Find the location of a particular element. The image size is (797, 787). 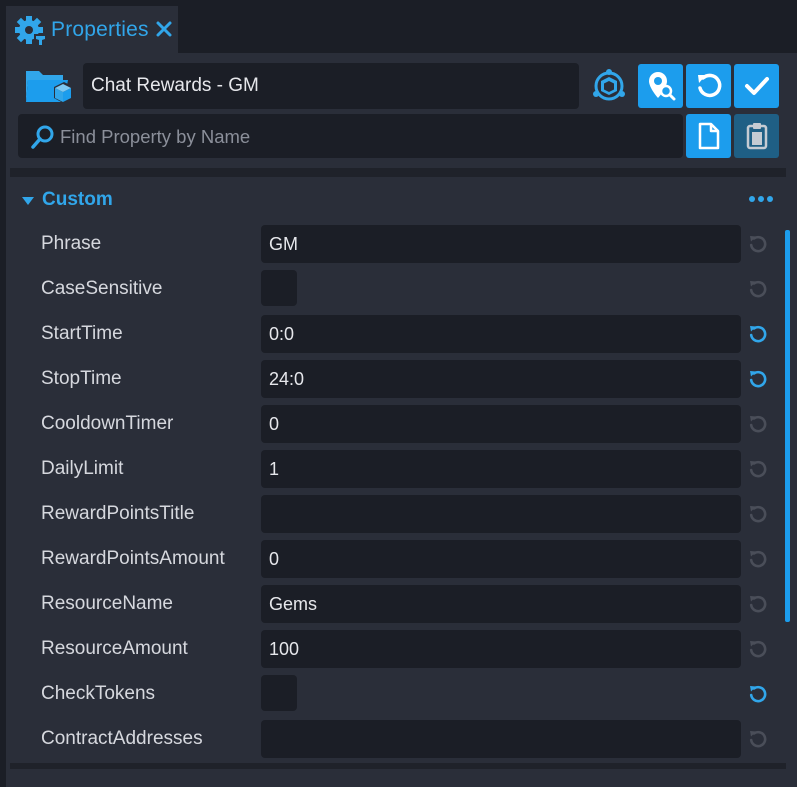

search-placeholder: Find Property by Name is located at coordinates (155, 136).